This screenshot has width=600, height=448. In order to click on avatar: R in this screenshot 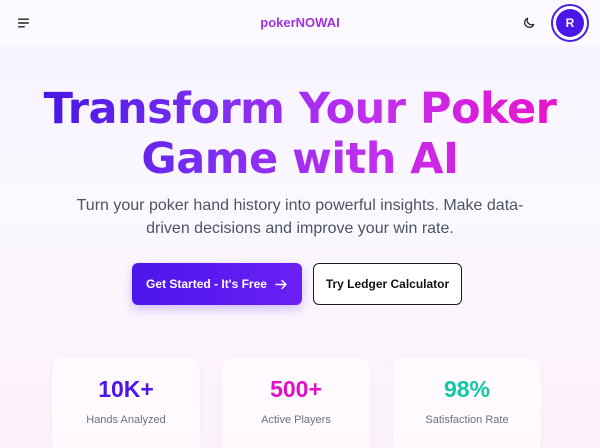, I will do `click(570, 23)`.